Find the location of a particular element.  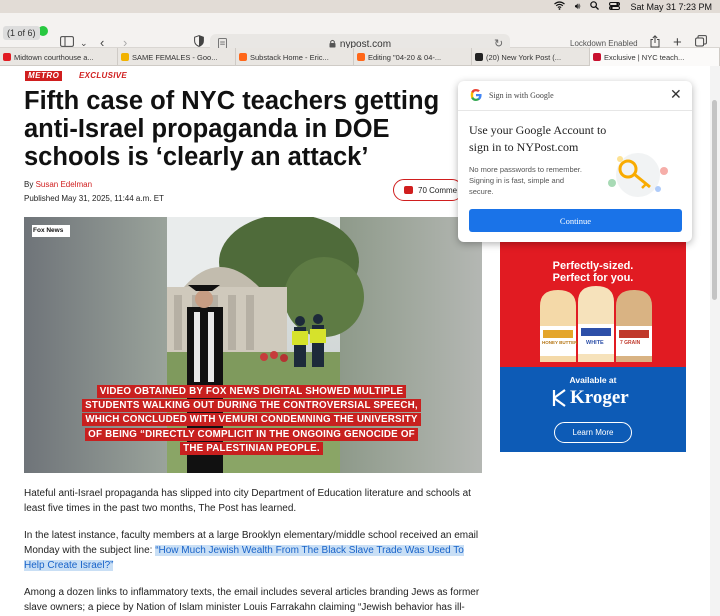

continue-button: Continue is located at coordinates (575, 220).